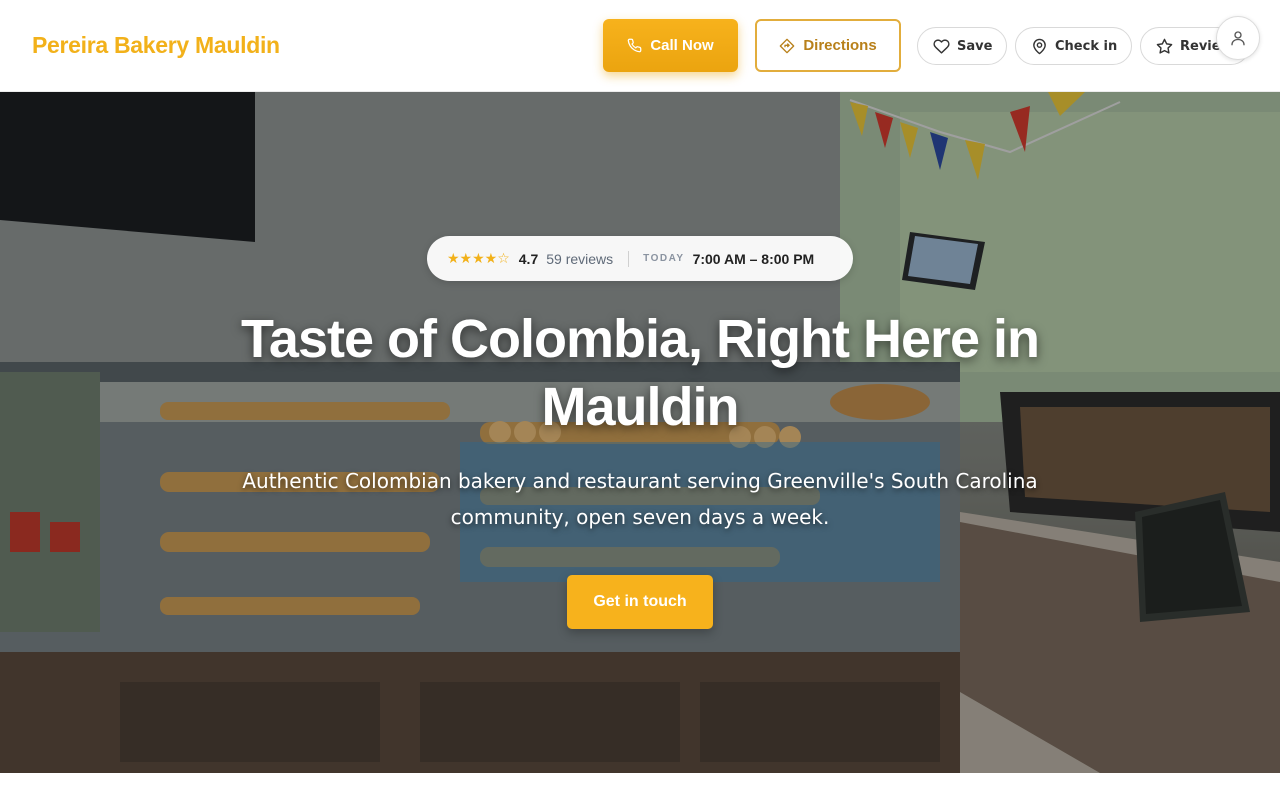 Image resolution: width=1280 pixels, height=800 pixels. What do you see at coordinates (840, 45) in the screenshot?
I see `directions-label: Directions` at bounding box center [840, 45].